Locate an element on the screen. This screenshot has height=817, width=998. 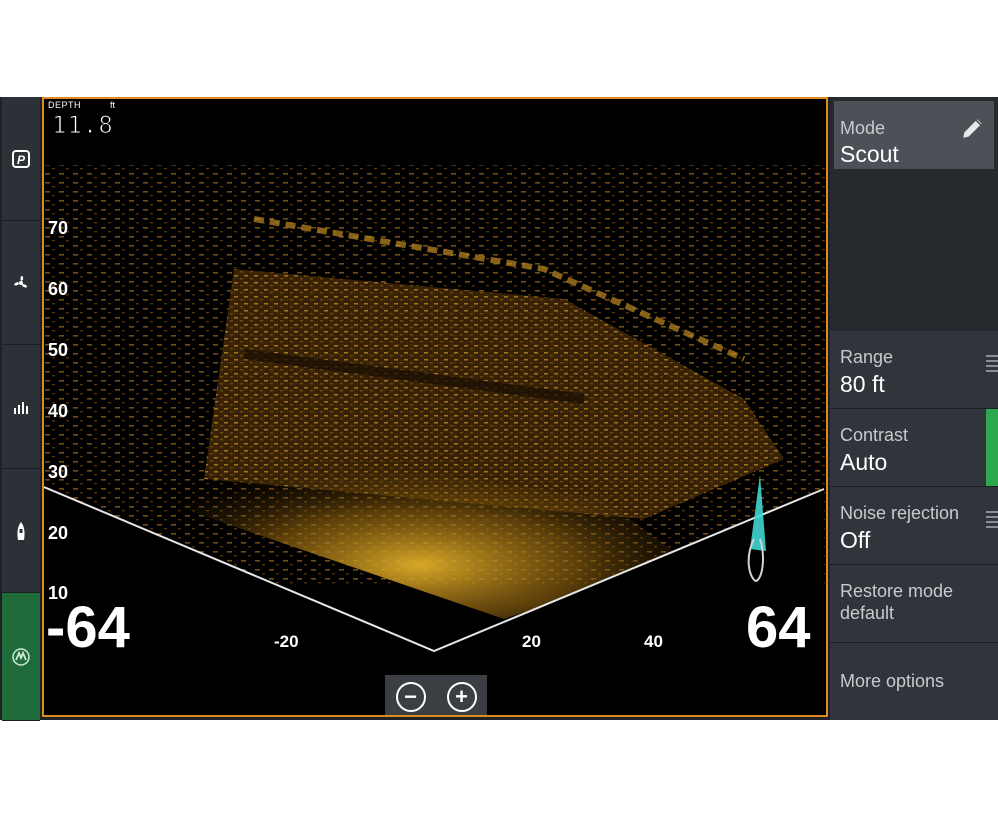
noise-label: Noise rejection is located at coordinates (900, 513).